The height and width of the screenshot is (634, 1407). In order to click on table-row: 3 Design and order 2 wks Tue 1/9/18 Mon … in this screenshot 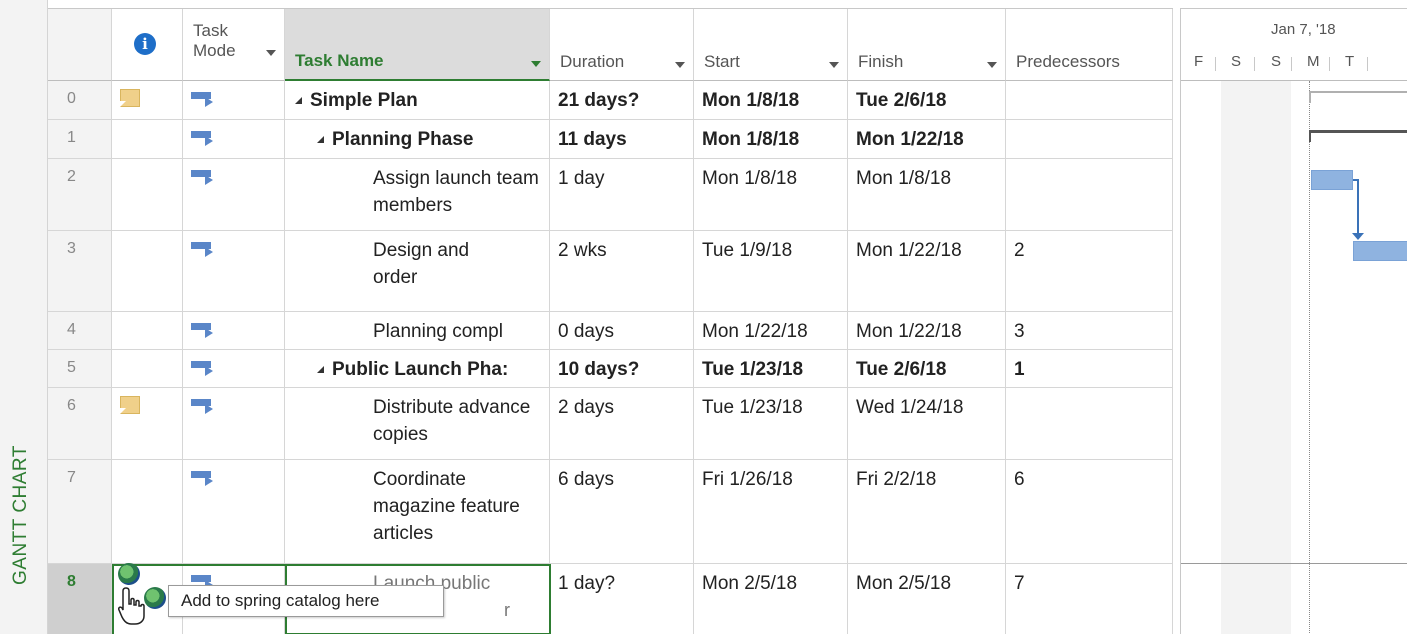, I will do `click(610, 271)`.